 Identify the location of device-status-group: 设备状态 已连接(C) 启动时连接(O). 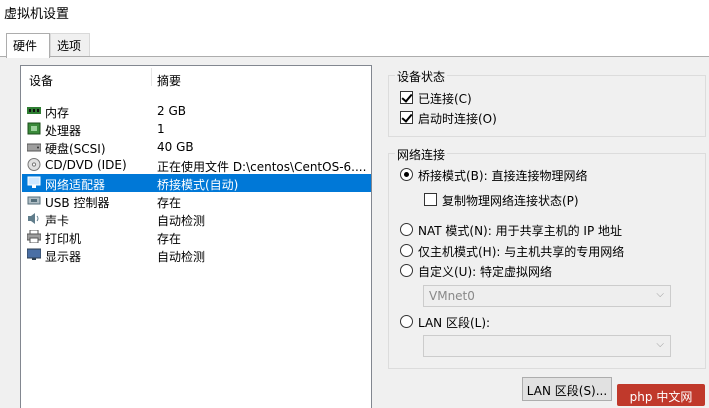
(547, 102).